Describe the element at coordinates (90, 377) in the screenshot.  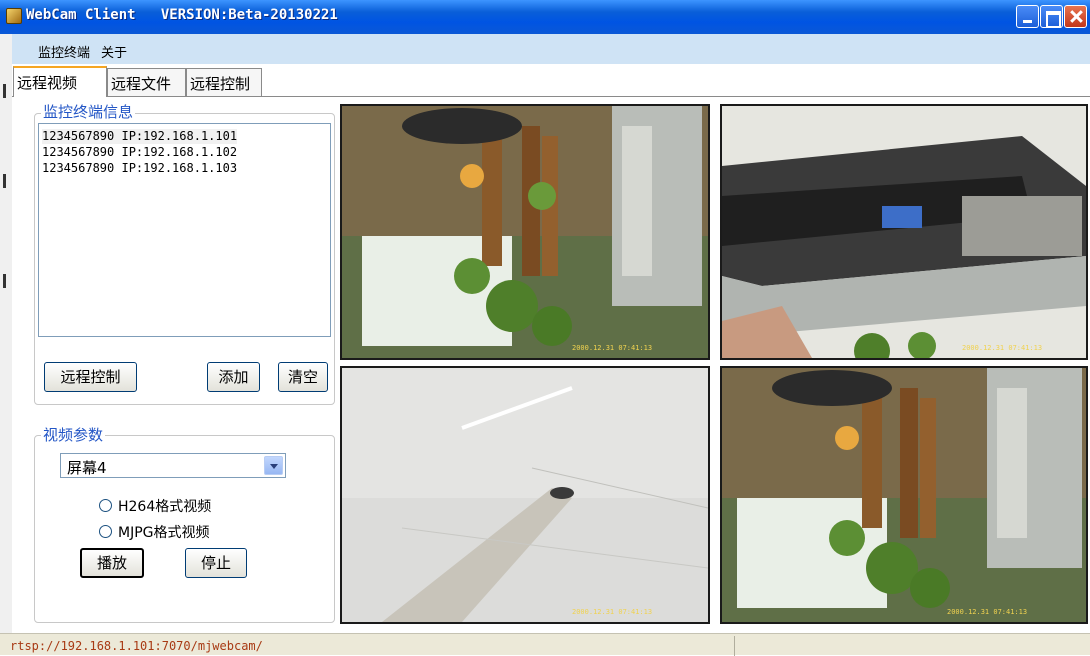
I see `remote-control-button: 远程控制` at that location.